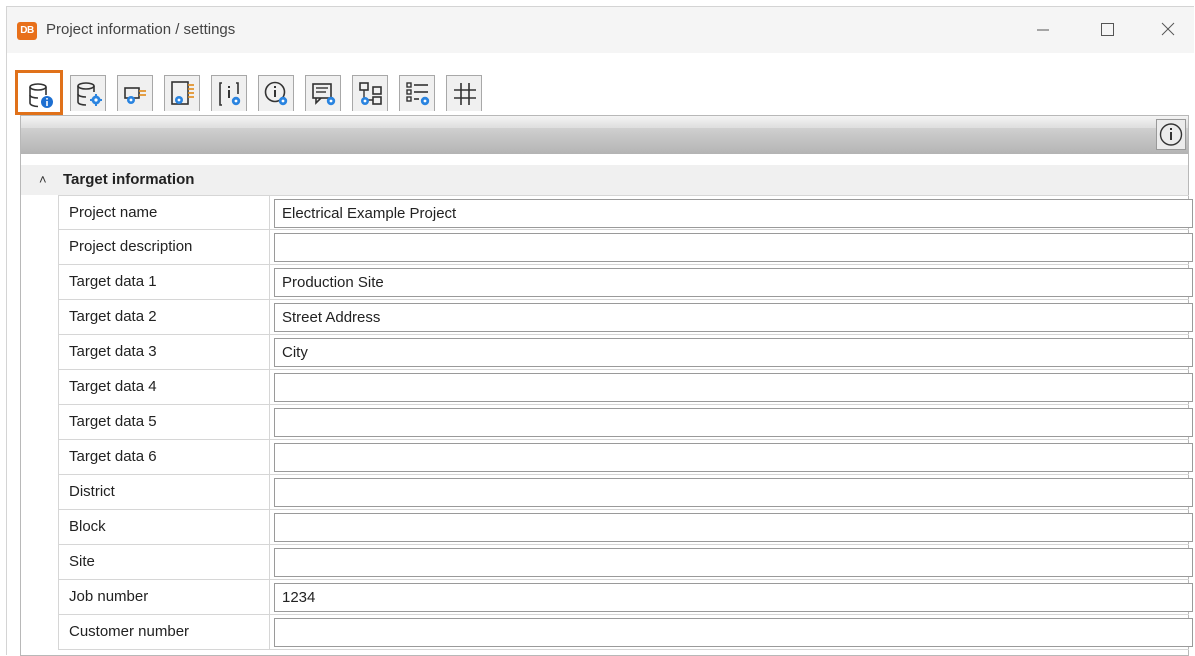 The width and height of the screenshot is (1195, 656). I want to click on tab-database-info, so click(39, 92).